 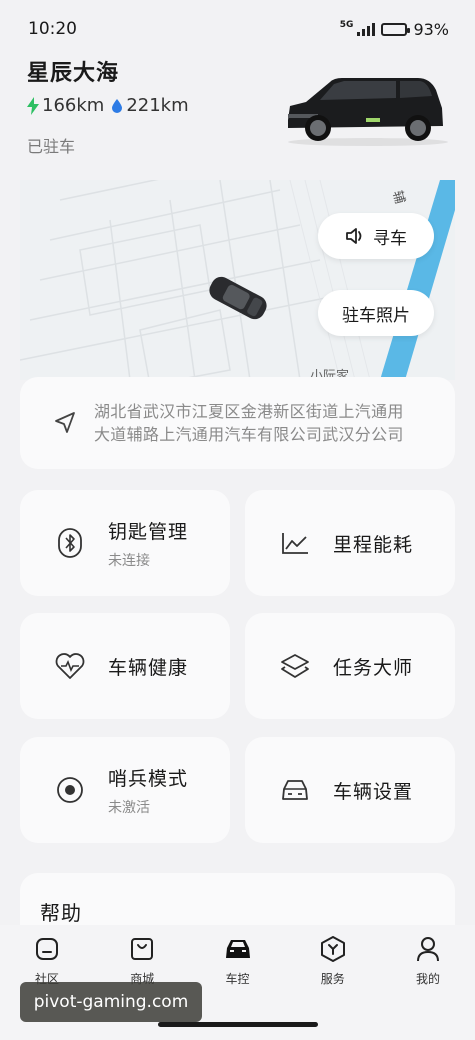 What do you see at coordinates (363, 108) in the screenshot?
I see `car-image` at bounding box center [363, 108].